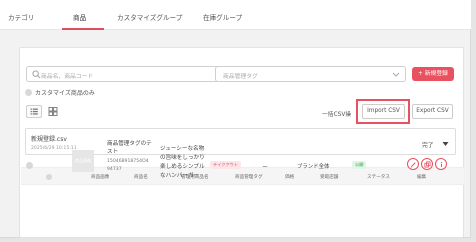 Image resolution: width=476 pixels, height=242 pixels. What do you see at coordinates (49, 139) in the screenshot?
I see `upload-file-name: 新規登録.csv` at bounding box center [49, 139].